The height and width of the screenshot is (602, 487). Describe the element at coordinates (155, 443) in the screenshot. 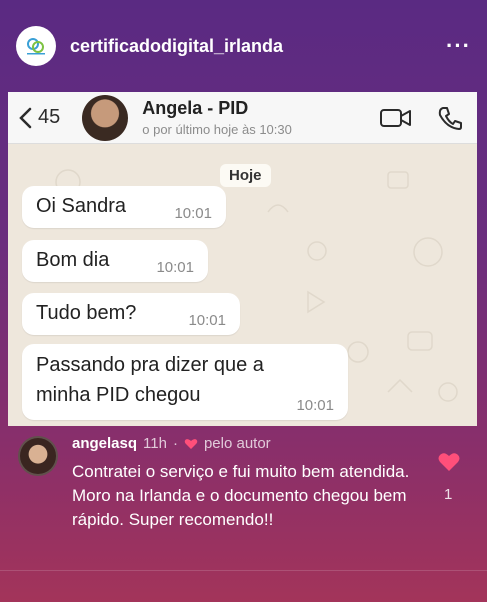

I see `comment-age: 11h` at that location.